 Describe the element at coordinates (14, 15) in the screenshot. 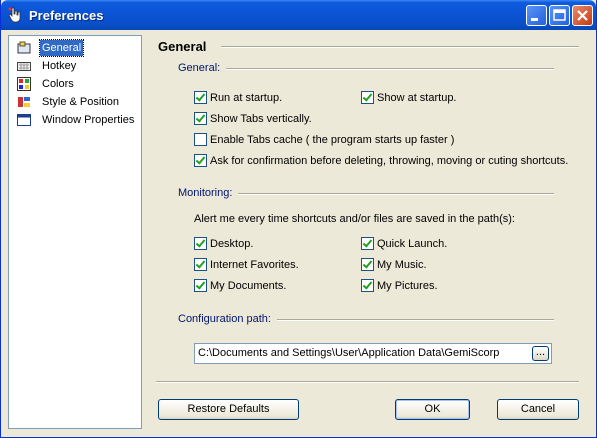

I see `hand-pointer-icon` at that location.